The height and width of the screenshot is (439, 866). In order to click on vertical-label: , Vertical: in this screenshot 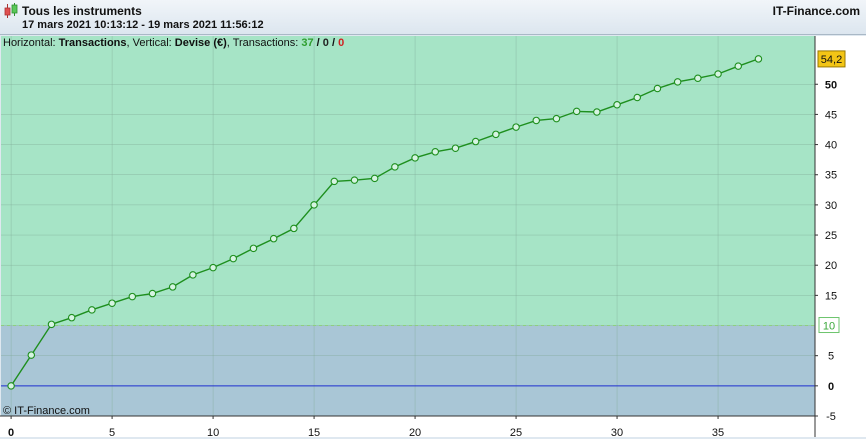, I will do `click(151, 43)`.